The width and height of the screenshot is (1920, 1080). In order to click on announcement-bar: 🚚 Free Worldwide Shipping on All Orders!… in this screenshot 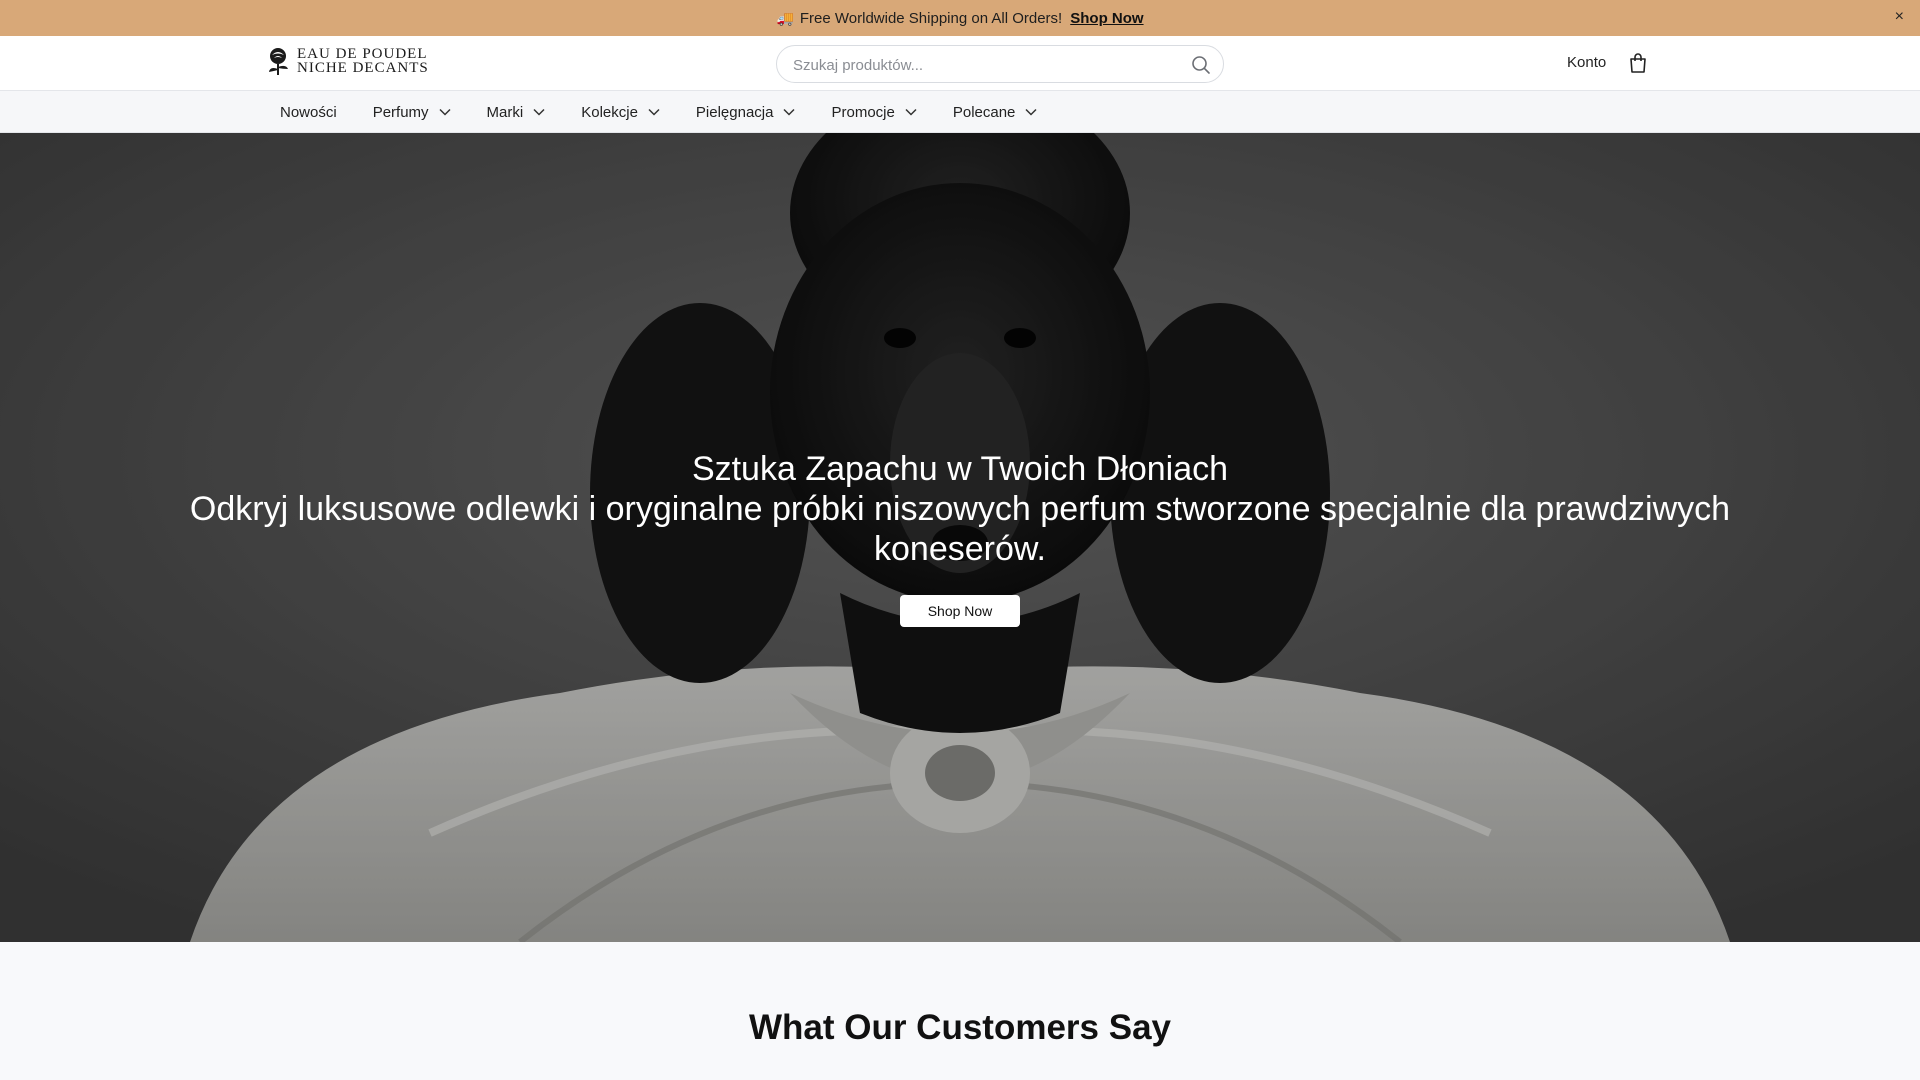, I will do `click(960, 18)`.